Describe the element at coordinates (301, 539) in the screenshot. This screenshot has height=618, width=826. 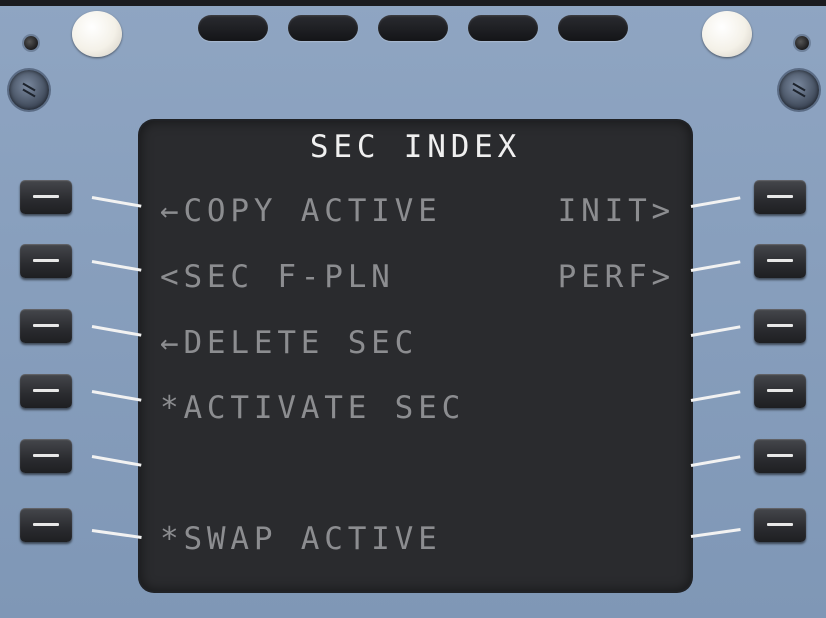
I see `left-line-6: *SWAP ACTIVE` at that location.